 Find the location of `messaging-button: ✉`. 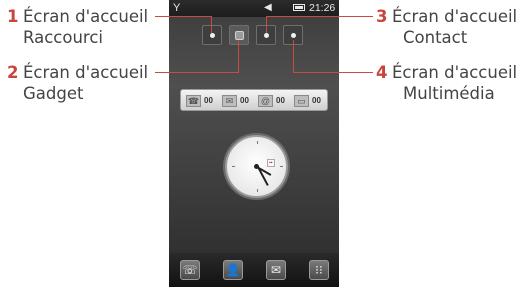

messaging-button: ✉ is located at coordinates (276, 270).